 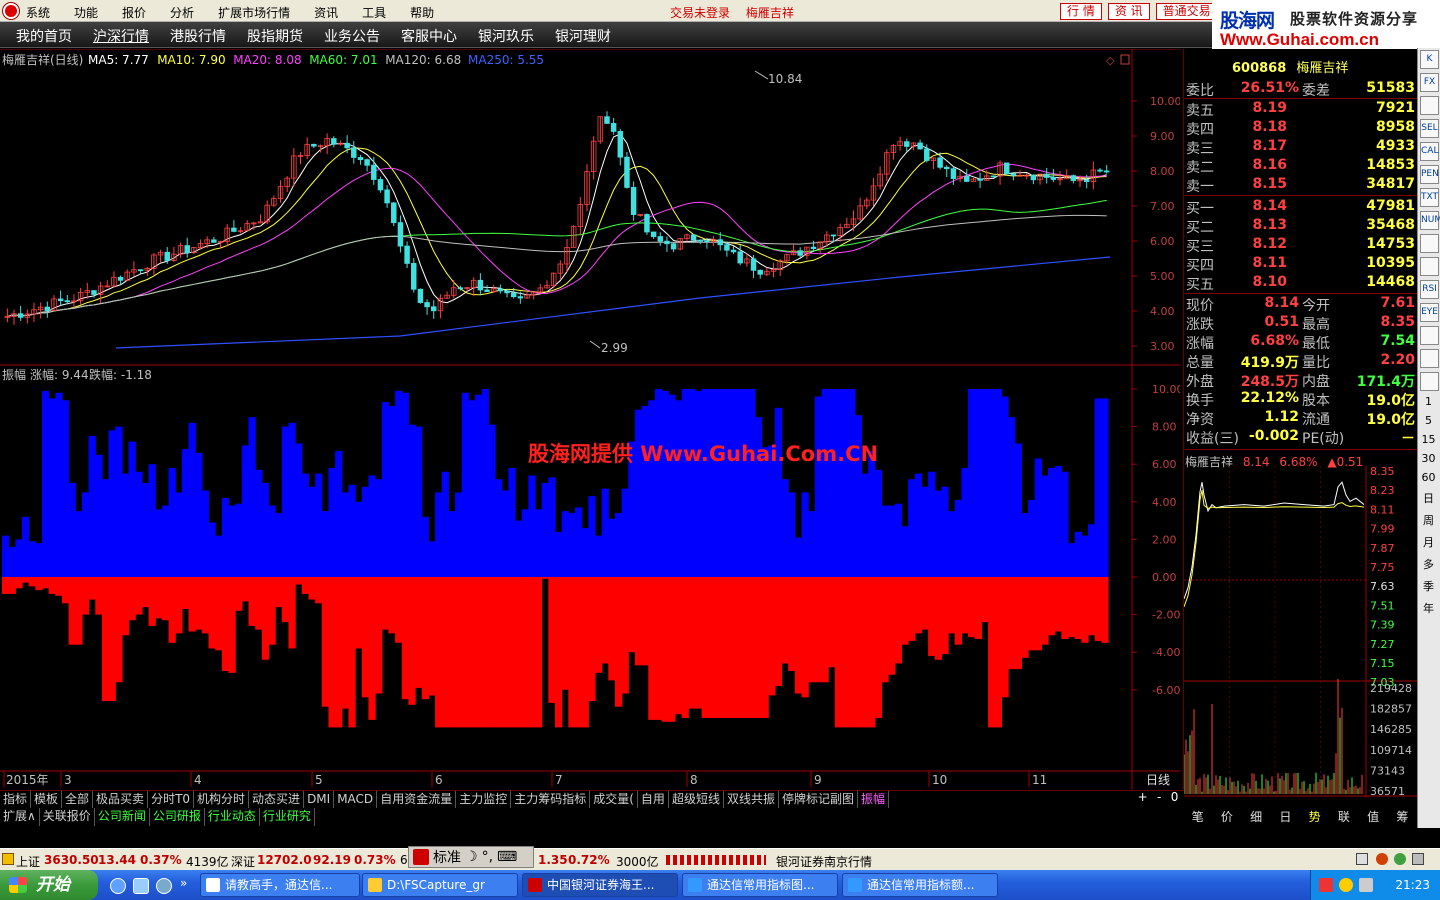 I want to click on period-月: 月, so click(x=1428, y=542).